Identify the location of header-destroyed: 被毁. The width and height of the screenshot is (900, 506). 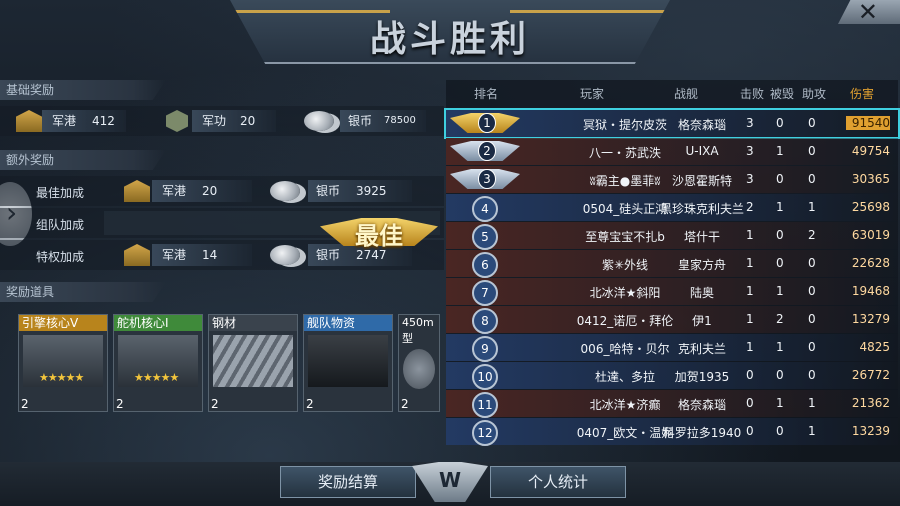
(782, 94).